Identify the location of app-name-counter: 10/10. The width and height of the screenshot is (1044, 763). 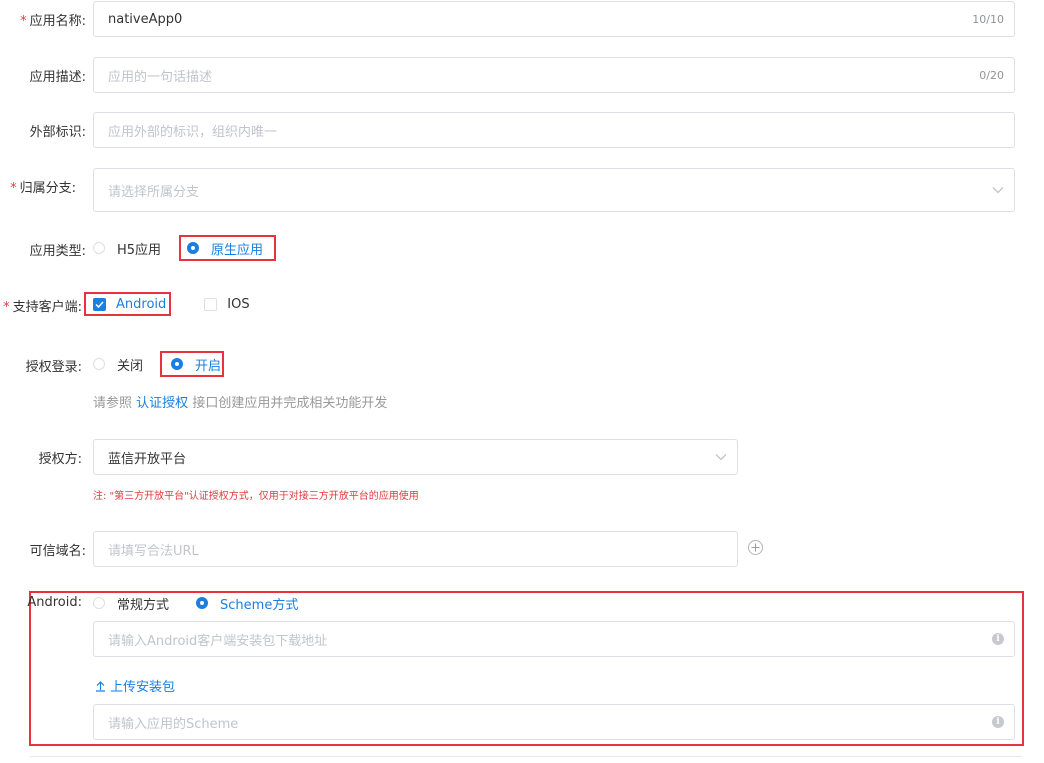
(988, 19).